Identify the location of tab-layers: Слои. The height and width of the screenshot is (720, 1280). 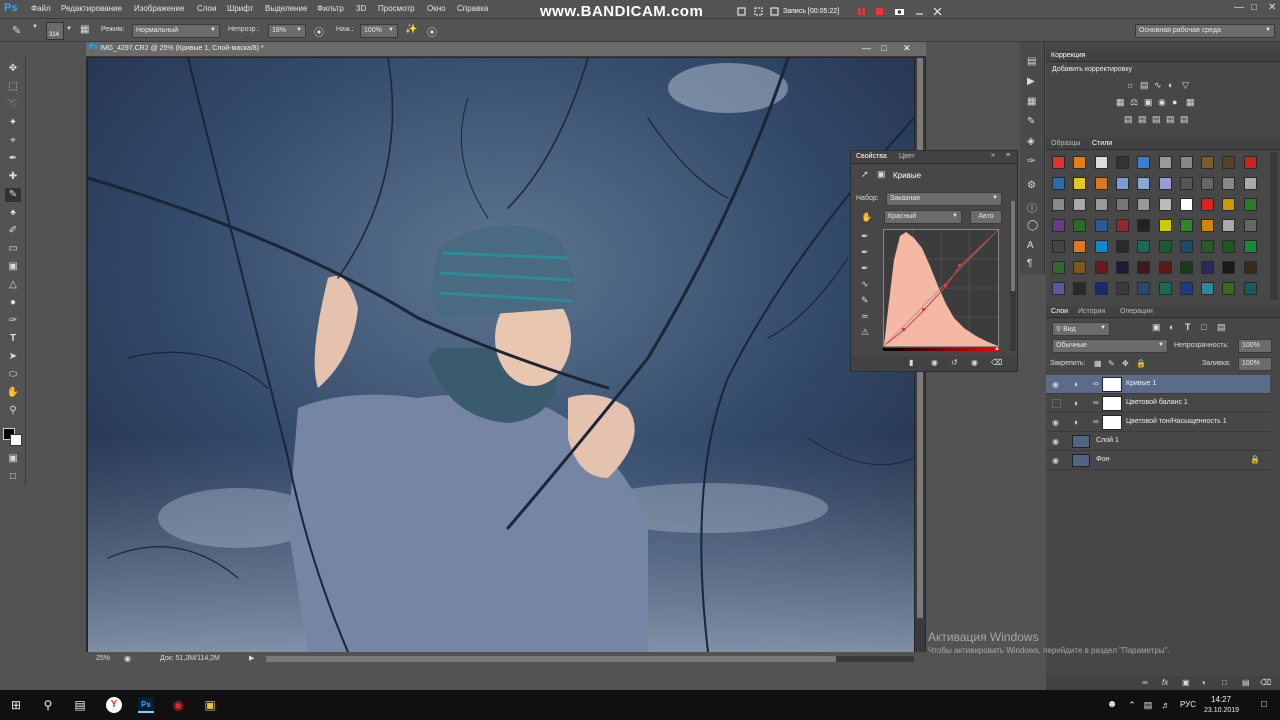
(1059, 311).